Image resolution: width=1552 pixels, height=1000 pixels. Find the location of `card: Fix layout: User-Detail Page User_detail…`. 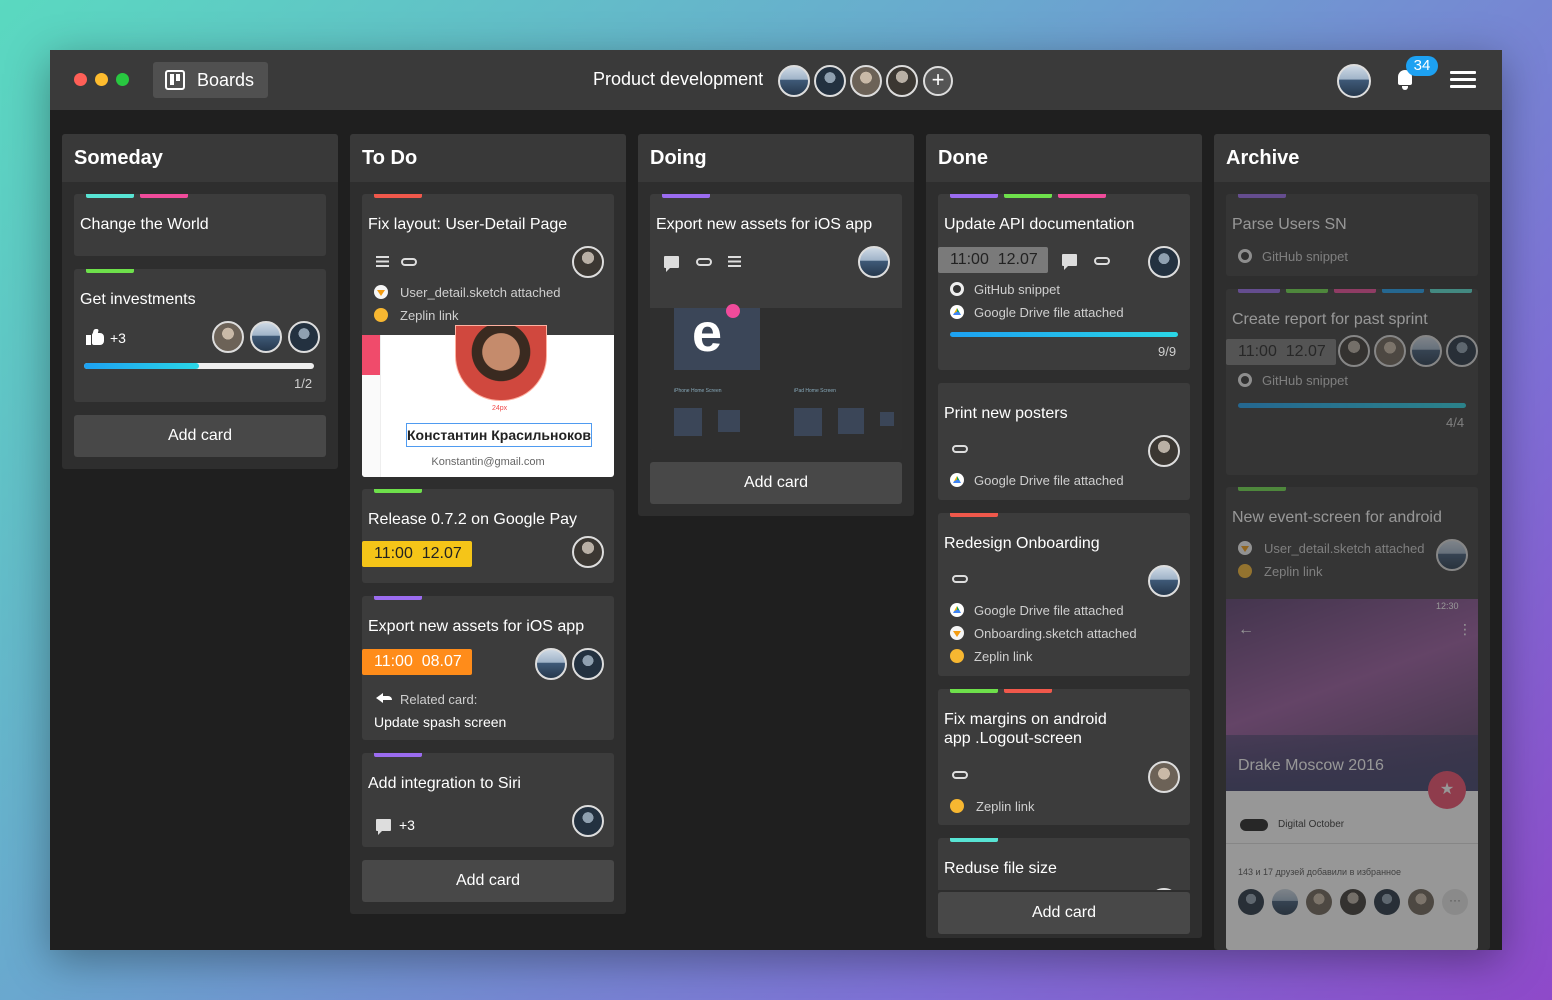

card: Fix layout: User-Detail Page User_detail… is located at coordinates (488, 335).